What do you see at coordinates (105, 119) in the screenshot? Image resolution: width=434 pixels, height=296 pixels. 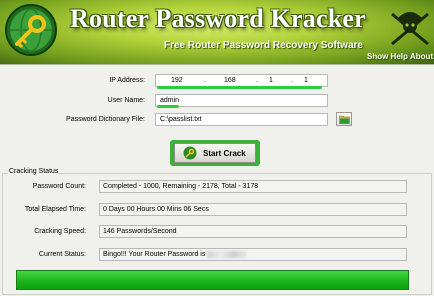 I see `dictionary-file-label: Password Dictionary File:` at bounding box center [105, 119].